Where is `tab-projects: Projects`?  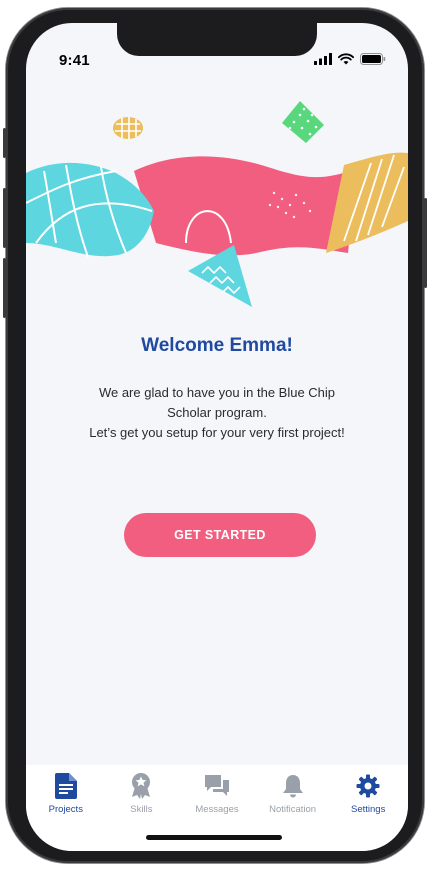
tab-projects: Projects is located at coordinates (66, 808).